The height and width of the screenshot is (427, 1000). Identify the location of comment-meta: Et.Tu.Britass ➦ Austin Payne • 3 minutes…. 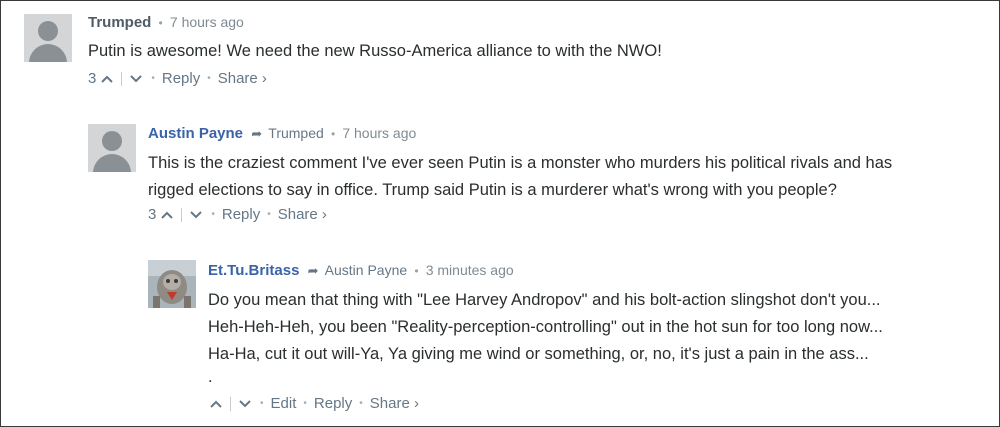
(361, 270).